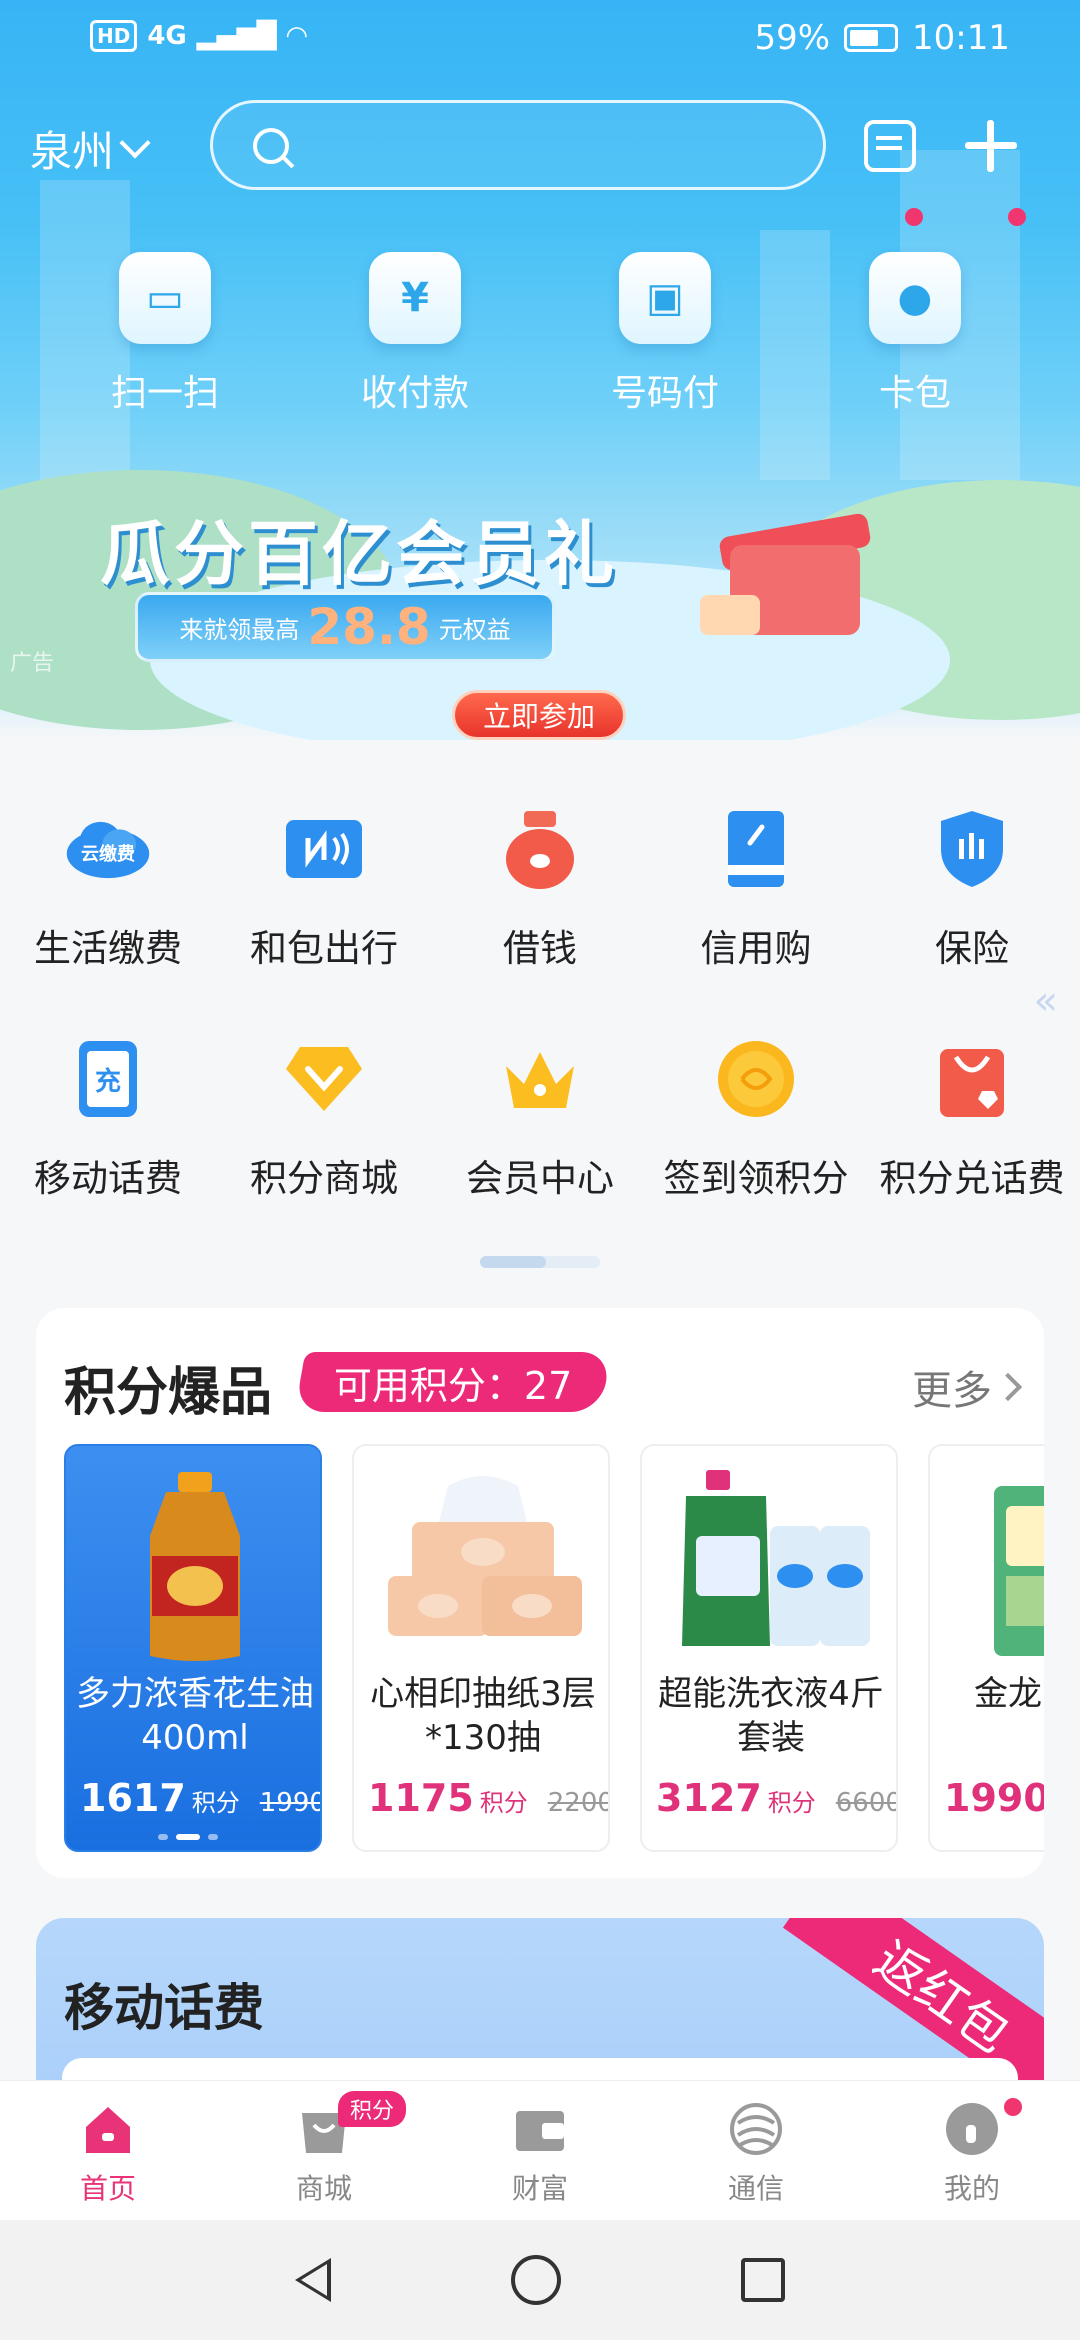 This screenshot has height=2340, width=1080. What do you see at coordinates (164, 393) in the screenshot?
I see `quick-scan-label: 扫一扫` at bounding box center [164, 393].